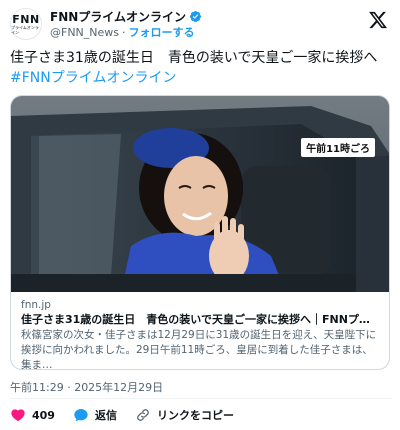  What do you see at coordinates (36, 305) in the screenshot?
I see `card-domain: fnn.jp` at bounding box center [36, 305].